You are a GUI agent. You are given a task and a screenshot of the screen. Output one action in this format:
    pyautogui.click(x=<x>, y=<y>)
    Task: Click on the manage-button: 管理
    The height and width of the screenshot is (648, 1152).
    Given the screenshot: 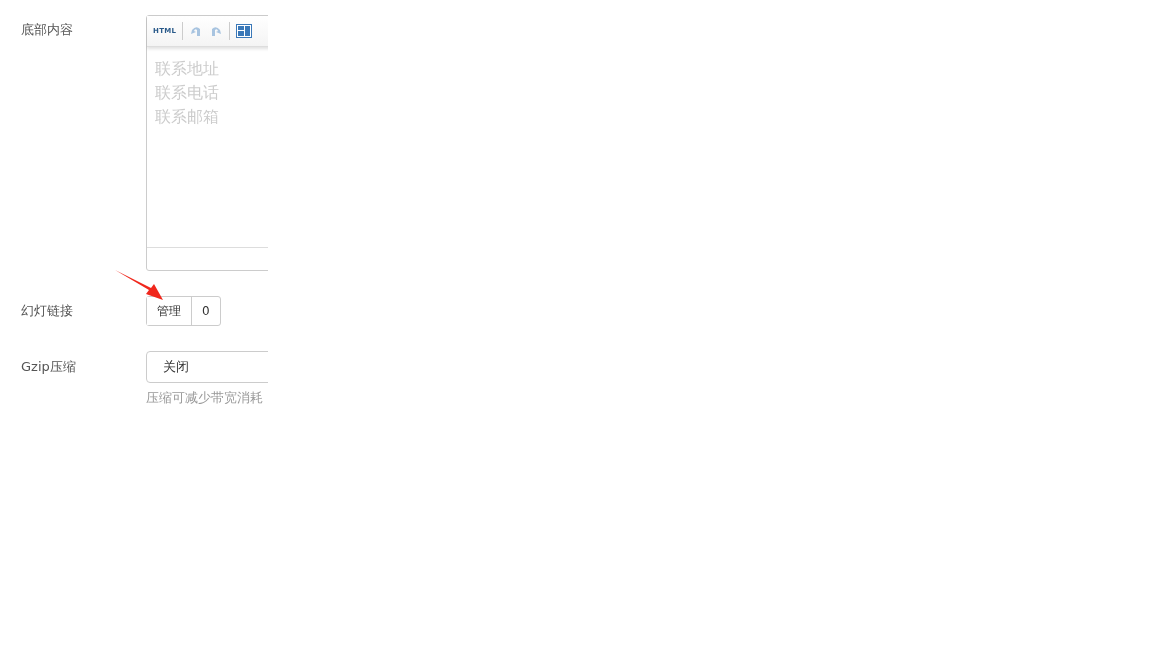 What is the action you would take?
    pyautogui.click(x=169, y=311)
    